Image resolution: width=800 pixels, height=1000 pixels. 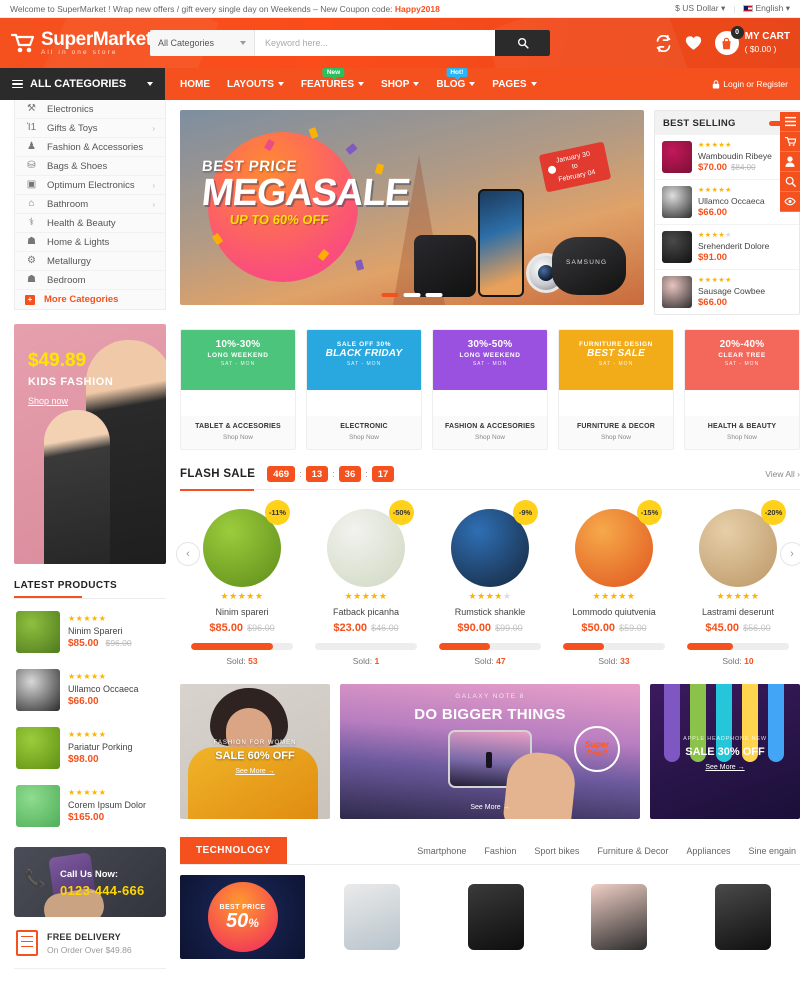 What do you see at coordinates (620, 917) in the screenshot?
I see `watch-product` at bounding box center [620, 917].